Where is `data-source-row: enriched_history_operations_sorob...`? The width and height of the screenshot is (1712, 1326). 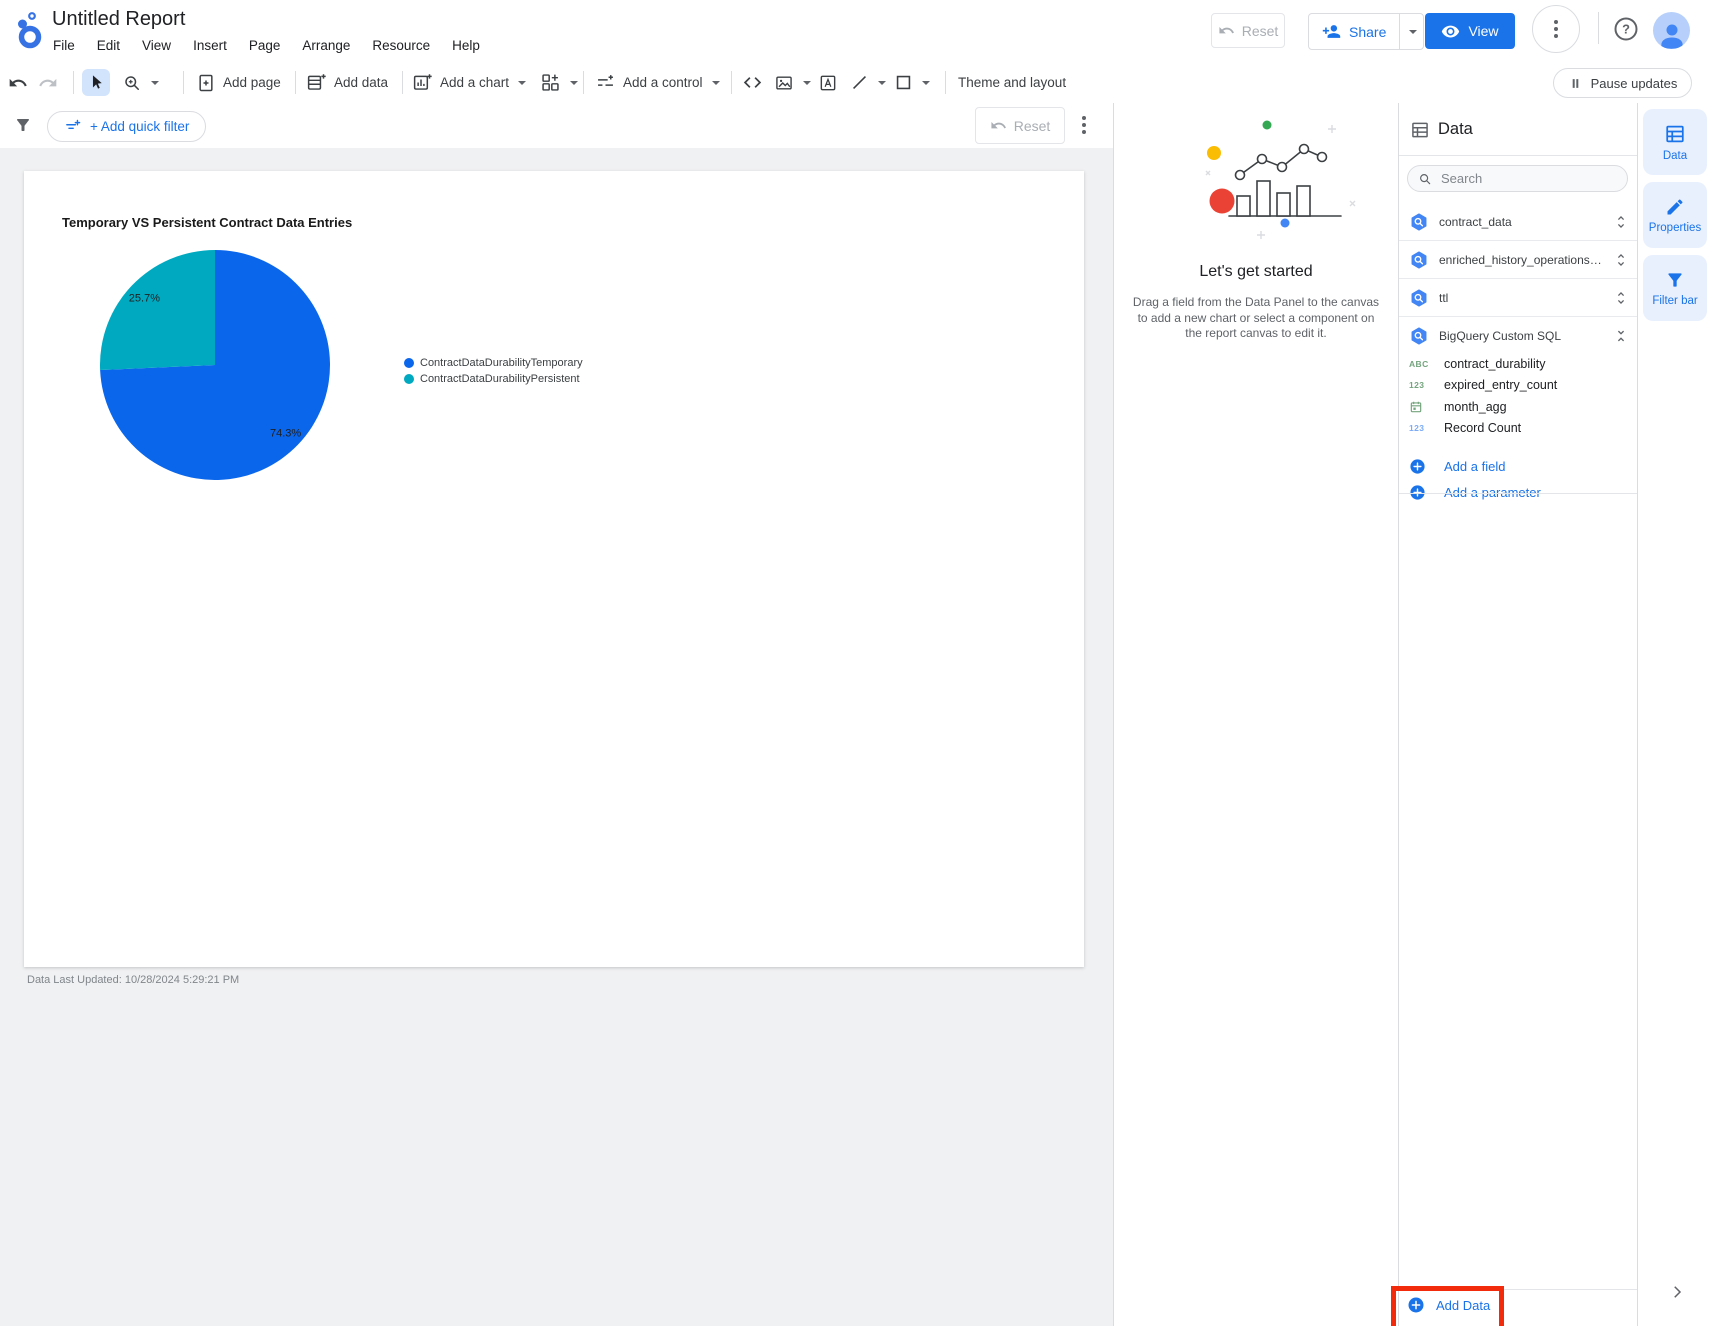
data-source-row: enriched_history_operations_sorob... is located at coordinates (1518, 260).